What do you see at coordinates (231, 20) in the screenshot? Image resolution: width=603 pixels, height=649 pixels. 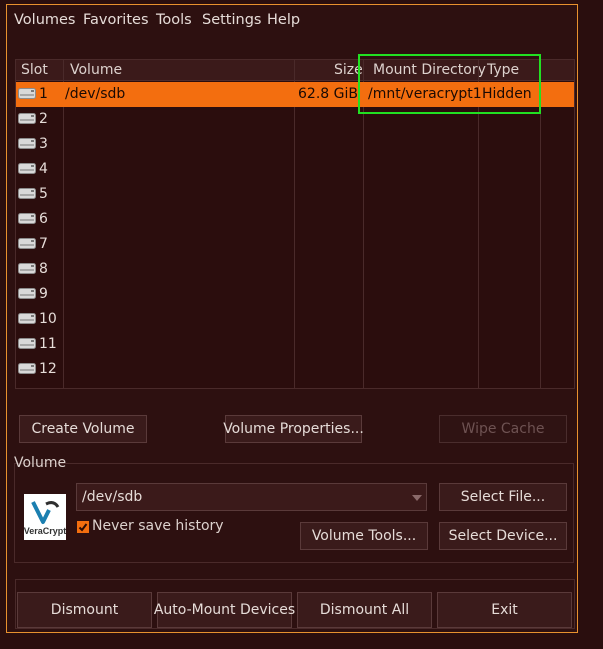 I see `menu-settings: Settings` at bounding box center [231, 20].